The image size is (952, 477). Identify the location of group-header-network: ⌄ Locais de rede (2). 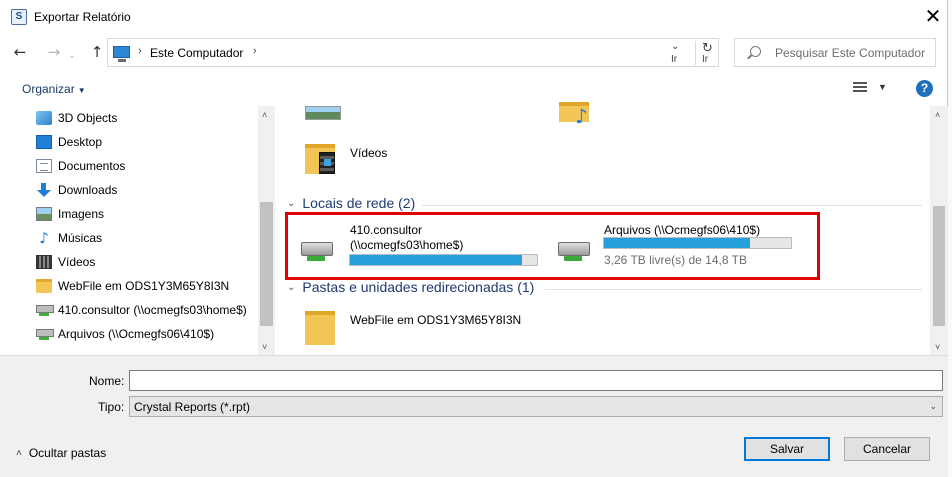
(351, 203).